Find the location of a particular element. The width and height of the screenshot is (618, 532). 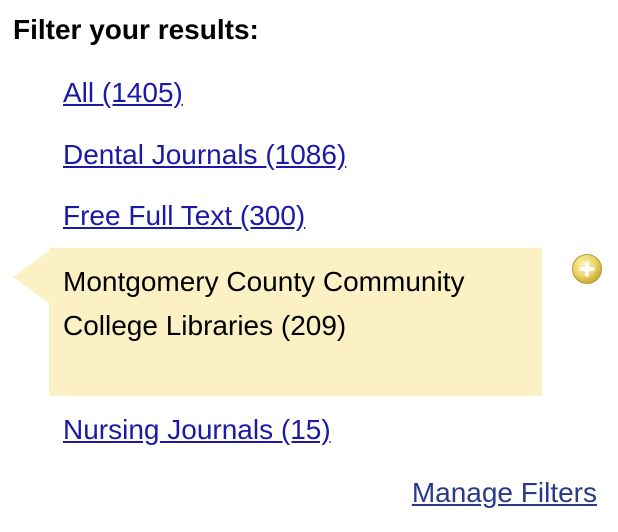

filter-link-dental-journals: Dental Journals (1086) is located at coordinates (204, 155).